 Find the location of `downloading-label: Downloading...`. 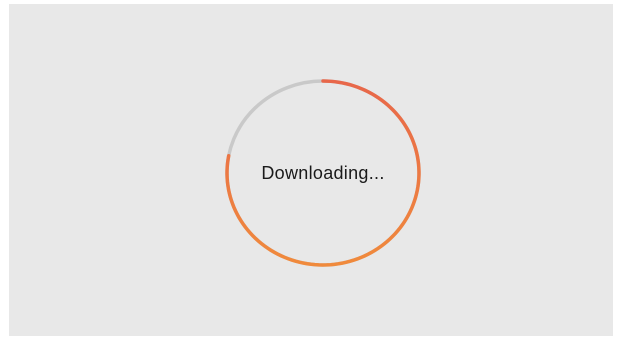

downloading-label: Downloading... is located at coordinates (323, 172).